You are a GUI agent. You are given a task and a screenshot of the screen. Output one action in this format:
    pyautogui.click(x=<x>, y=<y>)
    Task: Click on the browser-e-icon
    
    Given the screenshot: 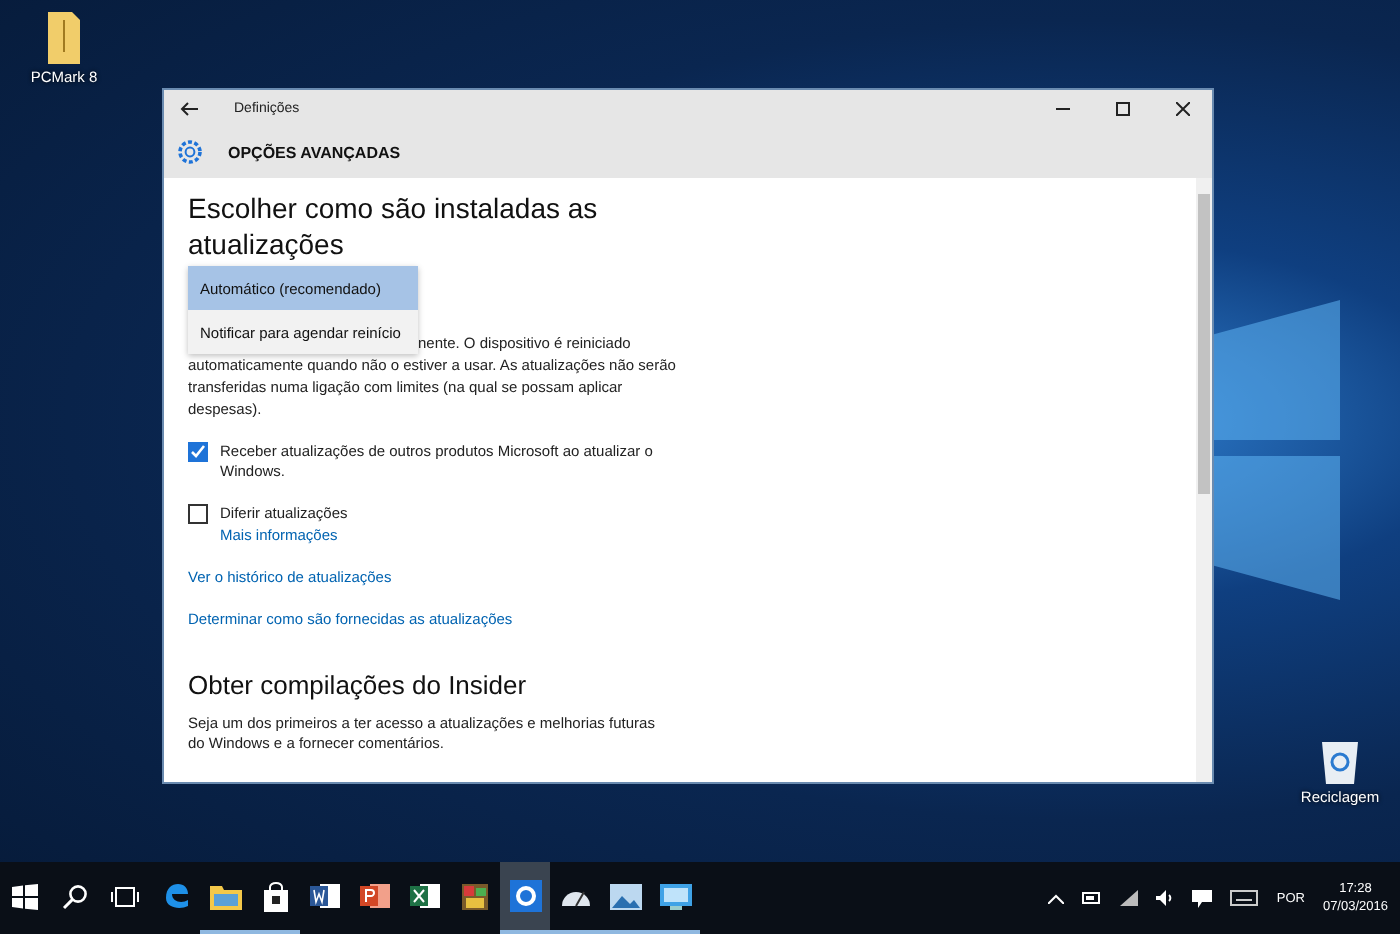 What is the action you would take?
    pyautogui.click(x=175, y=896)
    